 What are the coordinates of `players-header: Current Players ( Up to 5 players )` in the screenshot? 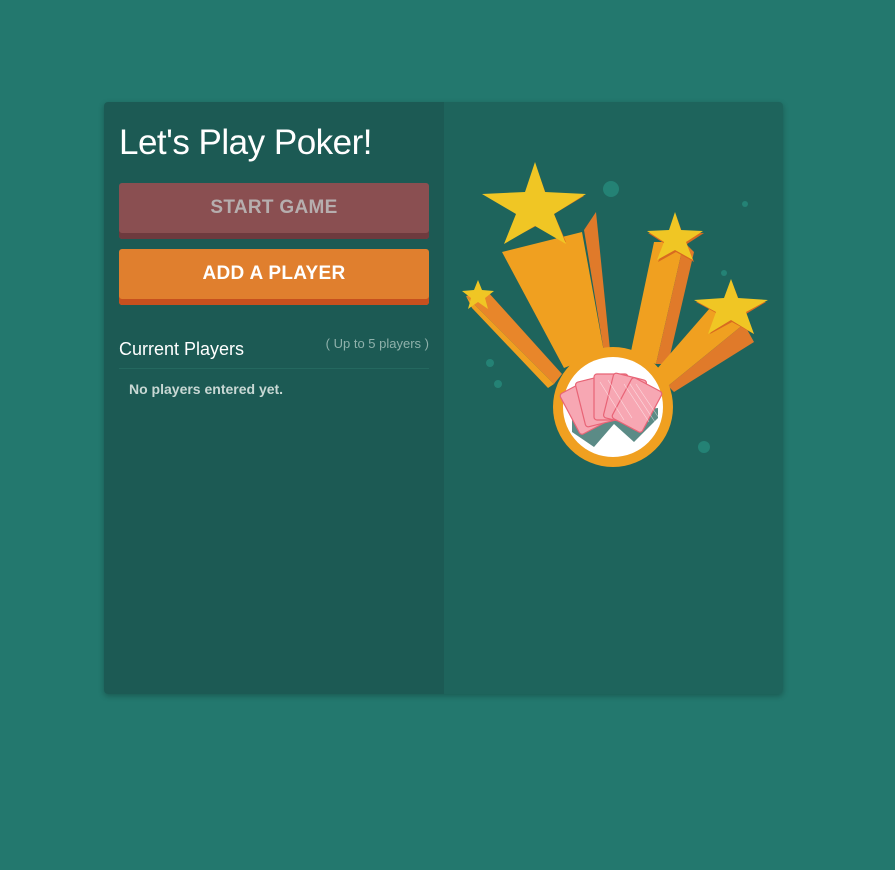 It's located at (274, 352).